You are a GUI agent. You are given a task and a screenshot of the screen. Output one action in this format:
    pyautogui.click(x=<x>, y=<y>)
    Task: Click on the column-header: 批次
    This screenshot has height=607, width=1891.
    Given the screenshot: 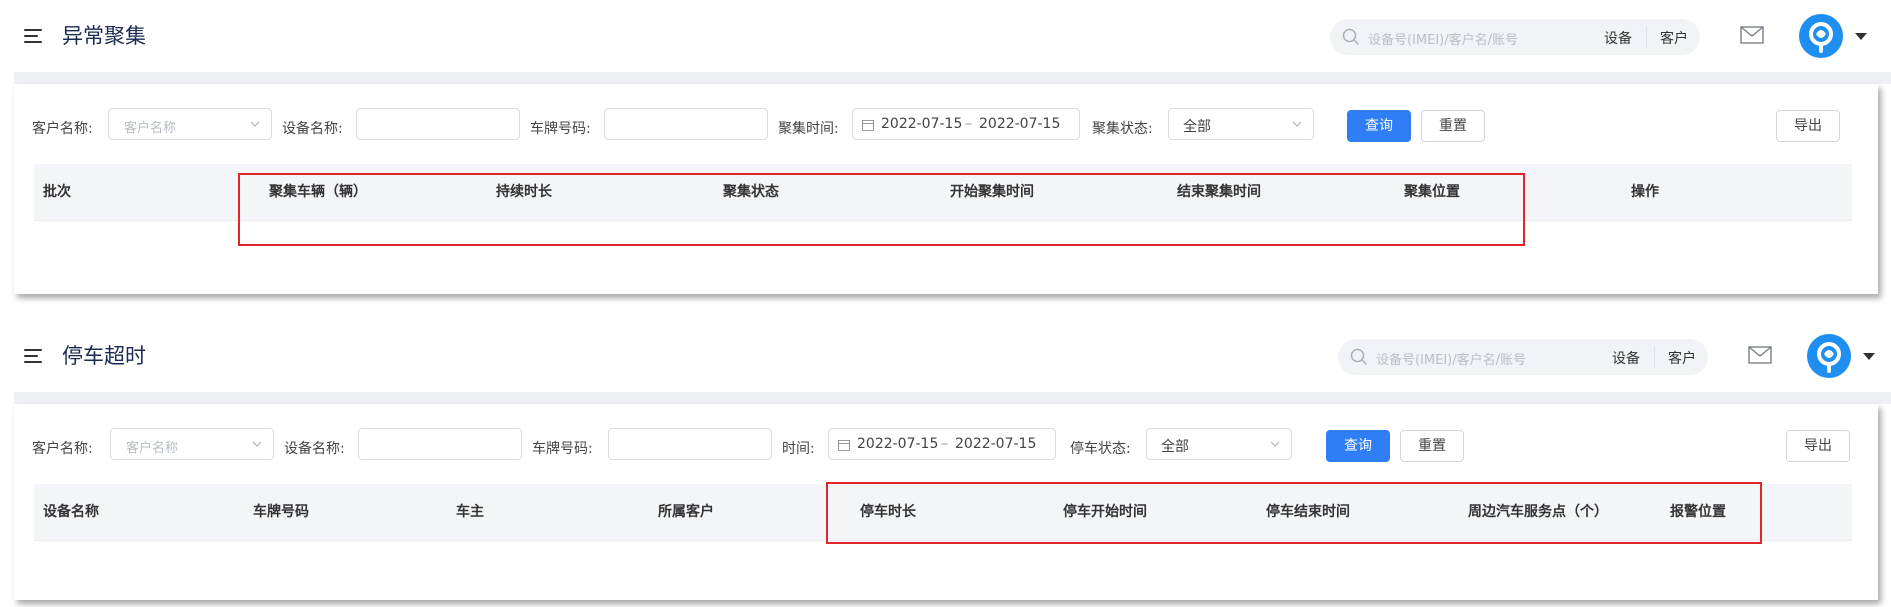 What is the action you would take?
    pyautogui.click(x=57, y=191)
    